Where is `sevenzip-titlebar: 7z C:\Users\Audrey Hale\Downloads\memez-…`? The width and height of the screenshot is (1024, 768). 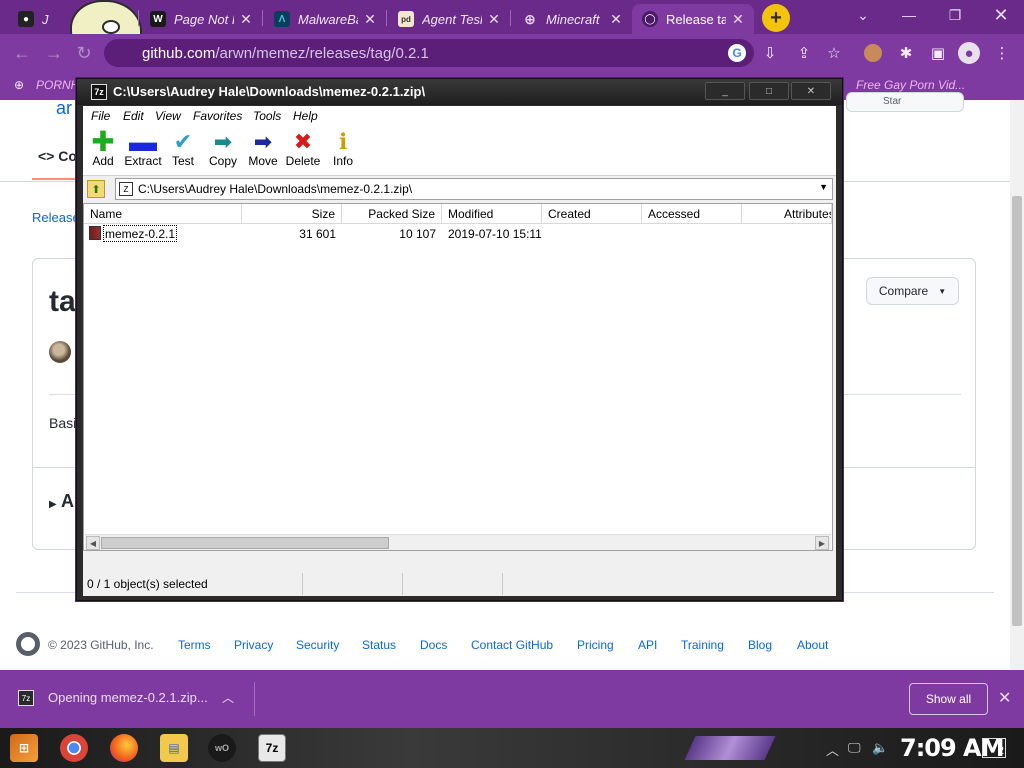
sevenzip-titlebar: 7z C:\Users\Audrey Hale\Downloads\memez-… is located at coordinates (459, 92).